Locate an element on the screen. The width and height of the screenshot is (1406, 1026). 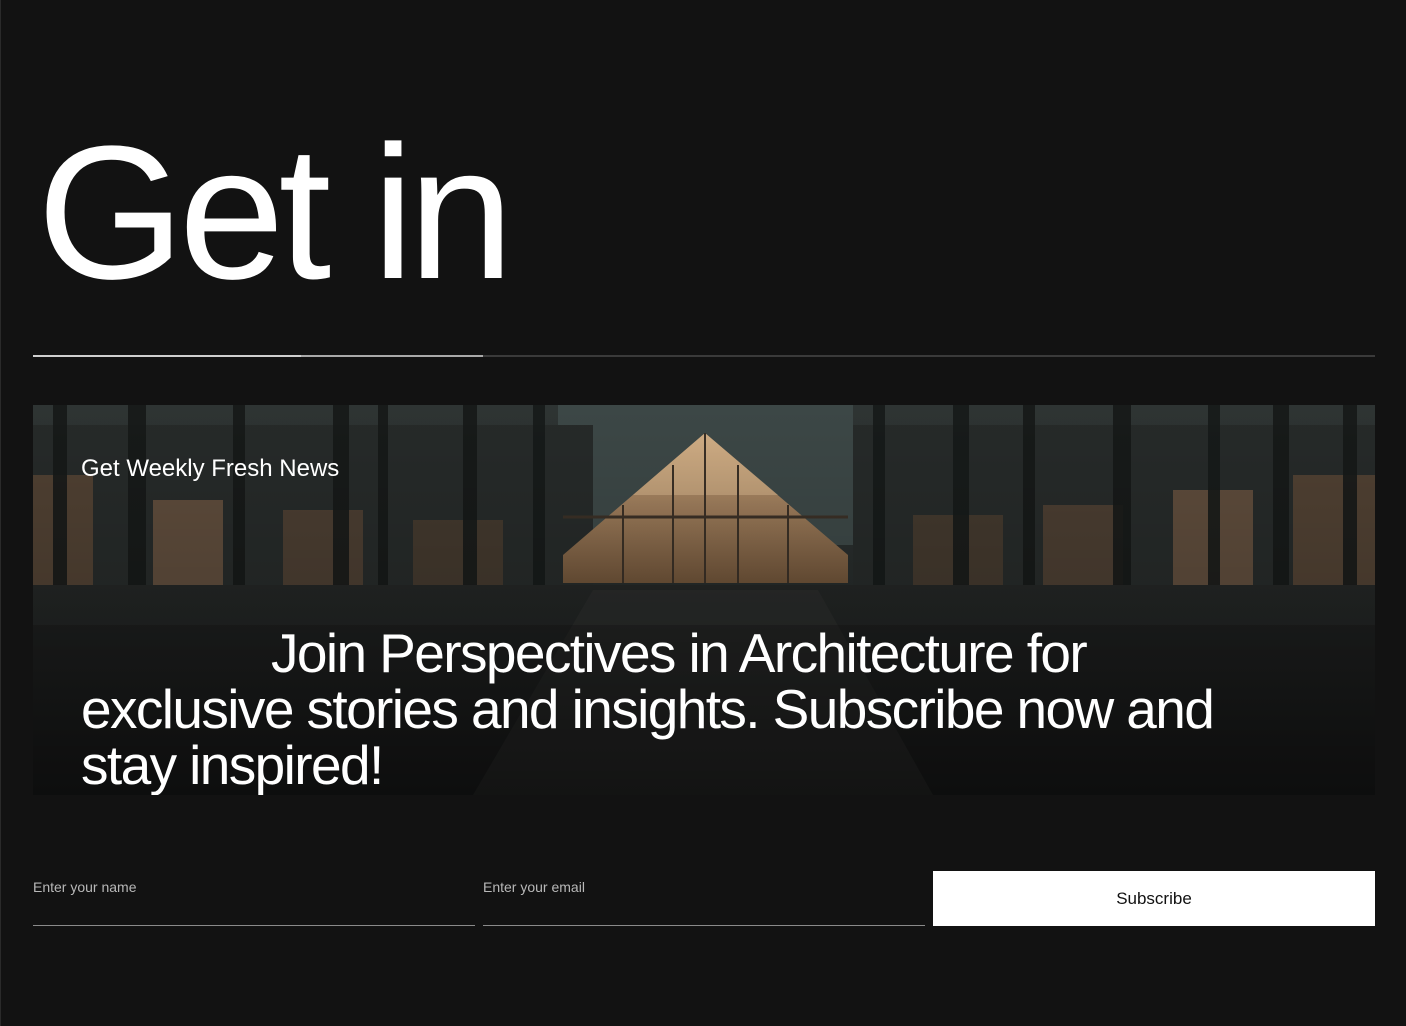
page-title: Get in is located at coordinates (275, 213).